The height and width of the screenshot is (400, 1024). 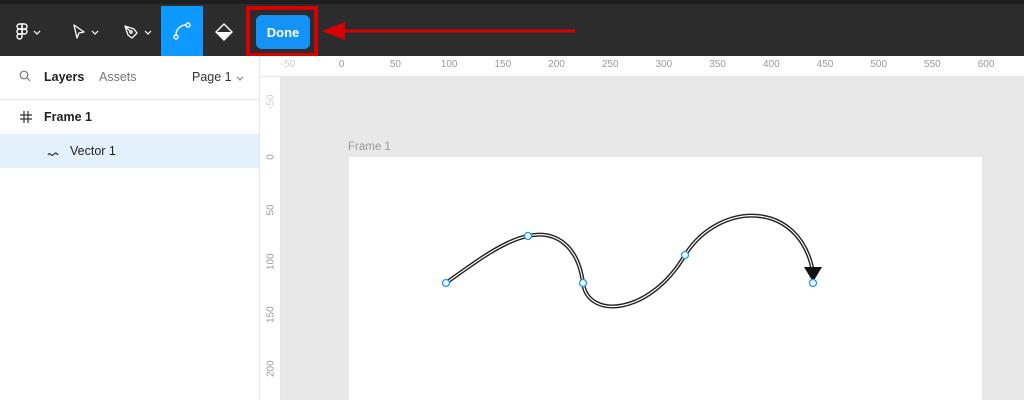 What do you see at coordinates (22, 32) in the screenshot?
I see `figma-logo-icon` at bounding box center [22, 32].